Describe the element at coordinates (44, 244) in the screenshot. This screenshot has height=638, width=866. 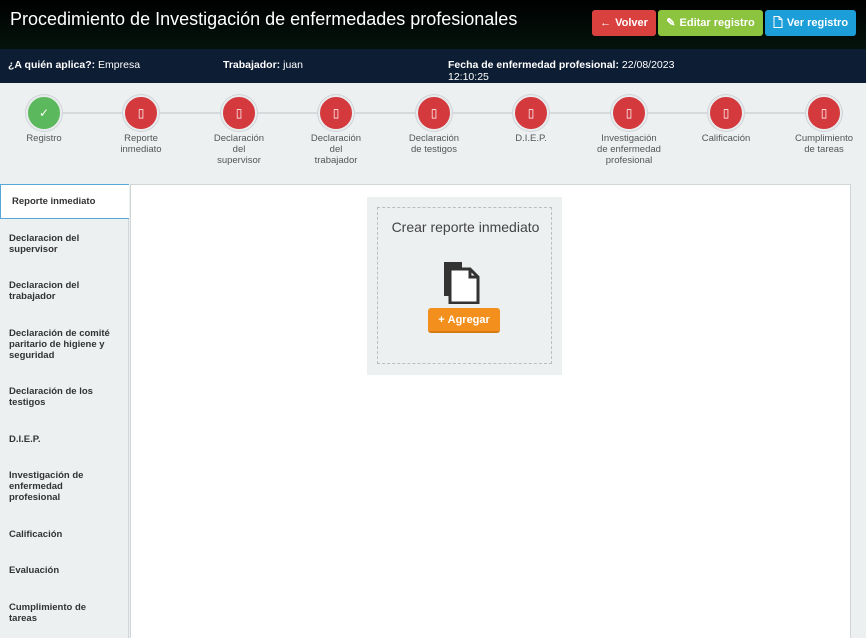
I see `sidebar-item-label: Declaracion del supervisor` at that location.